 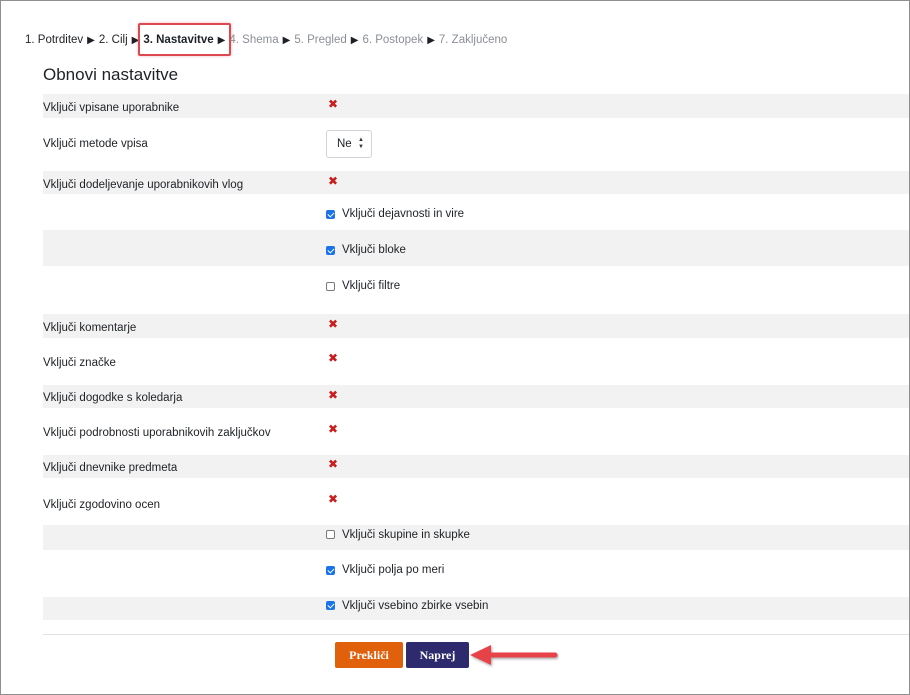 I want to click on setting-label: Vključi dodeljevanje uporabnikovih vlog, so click(x=143, y=185).